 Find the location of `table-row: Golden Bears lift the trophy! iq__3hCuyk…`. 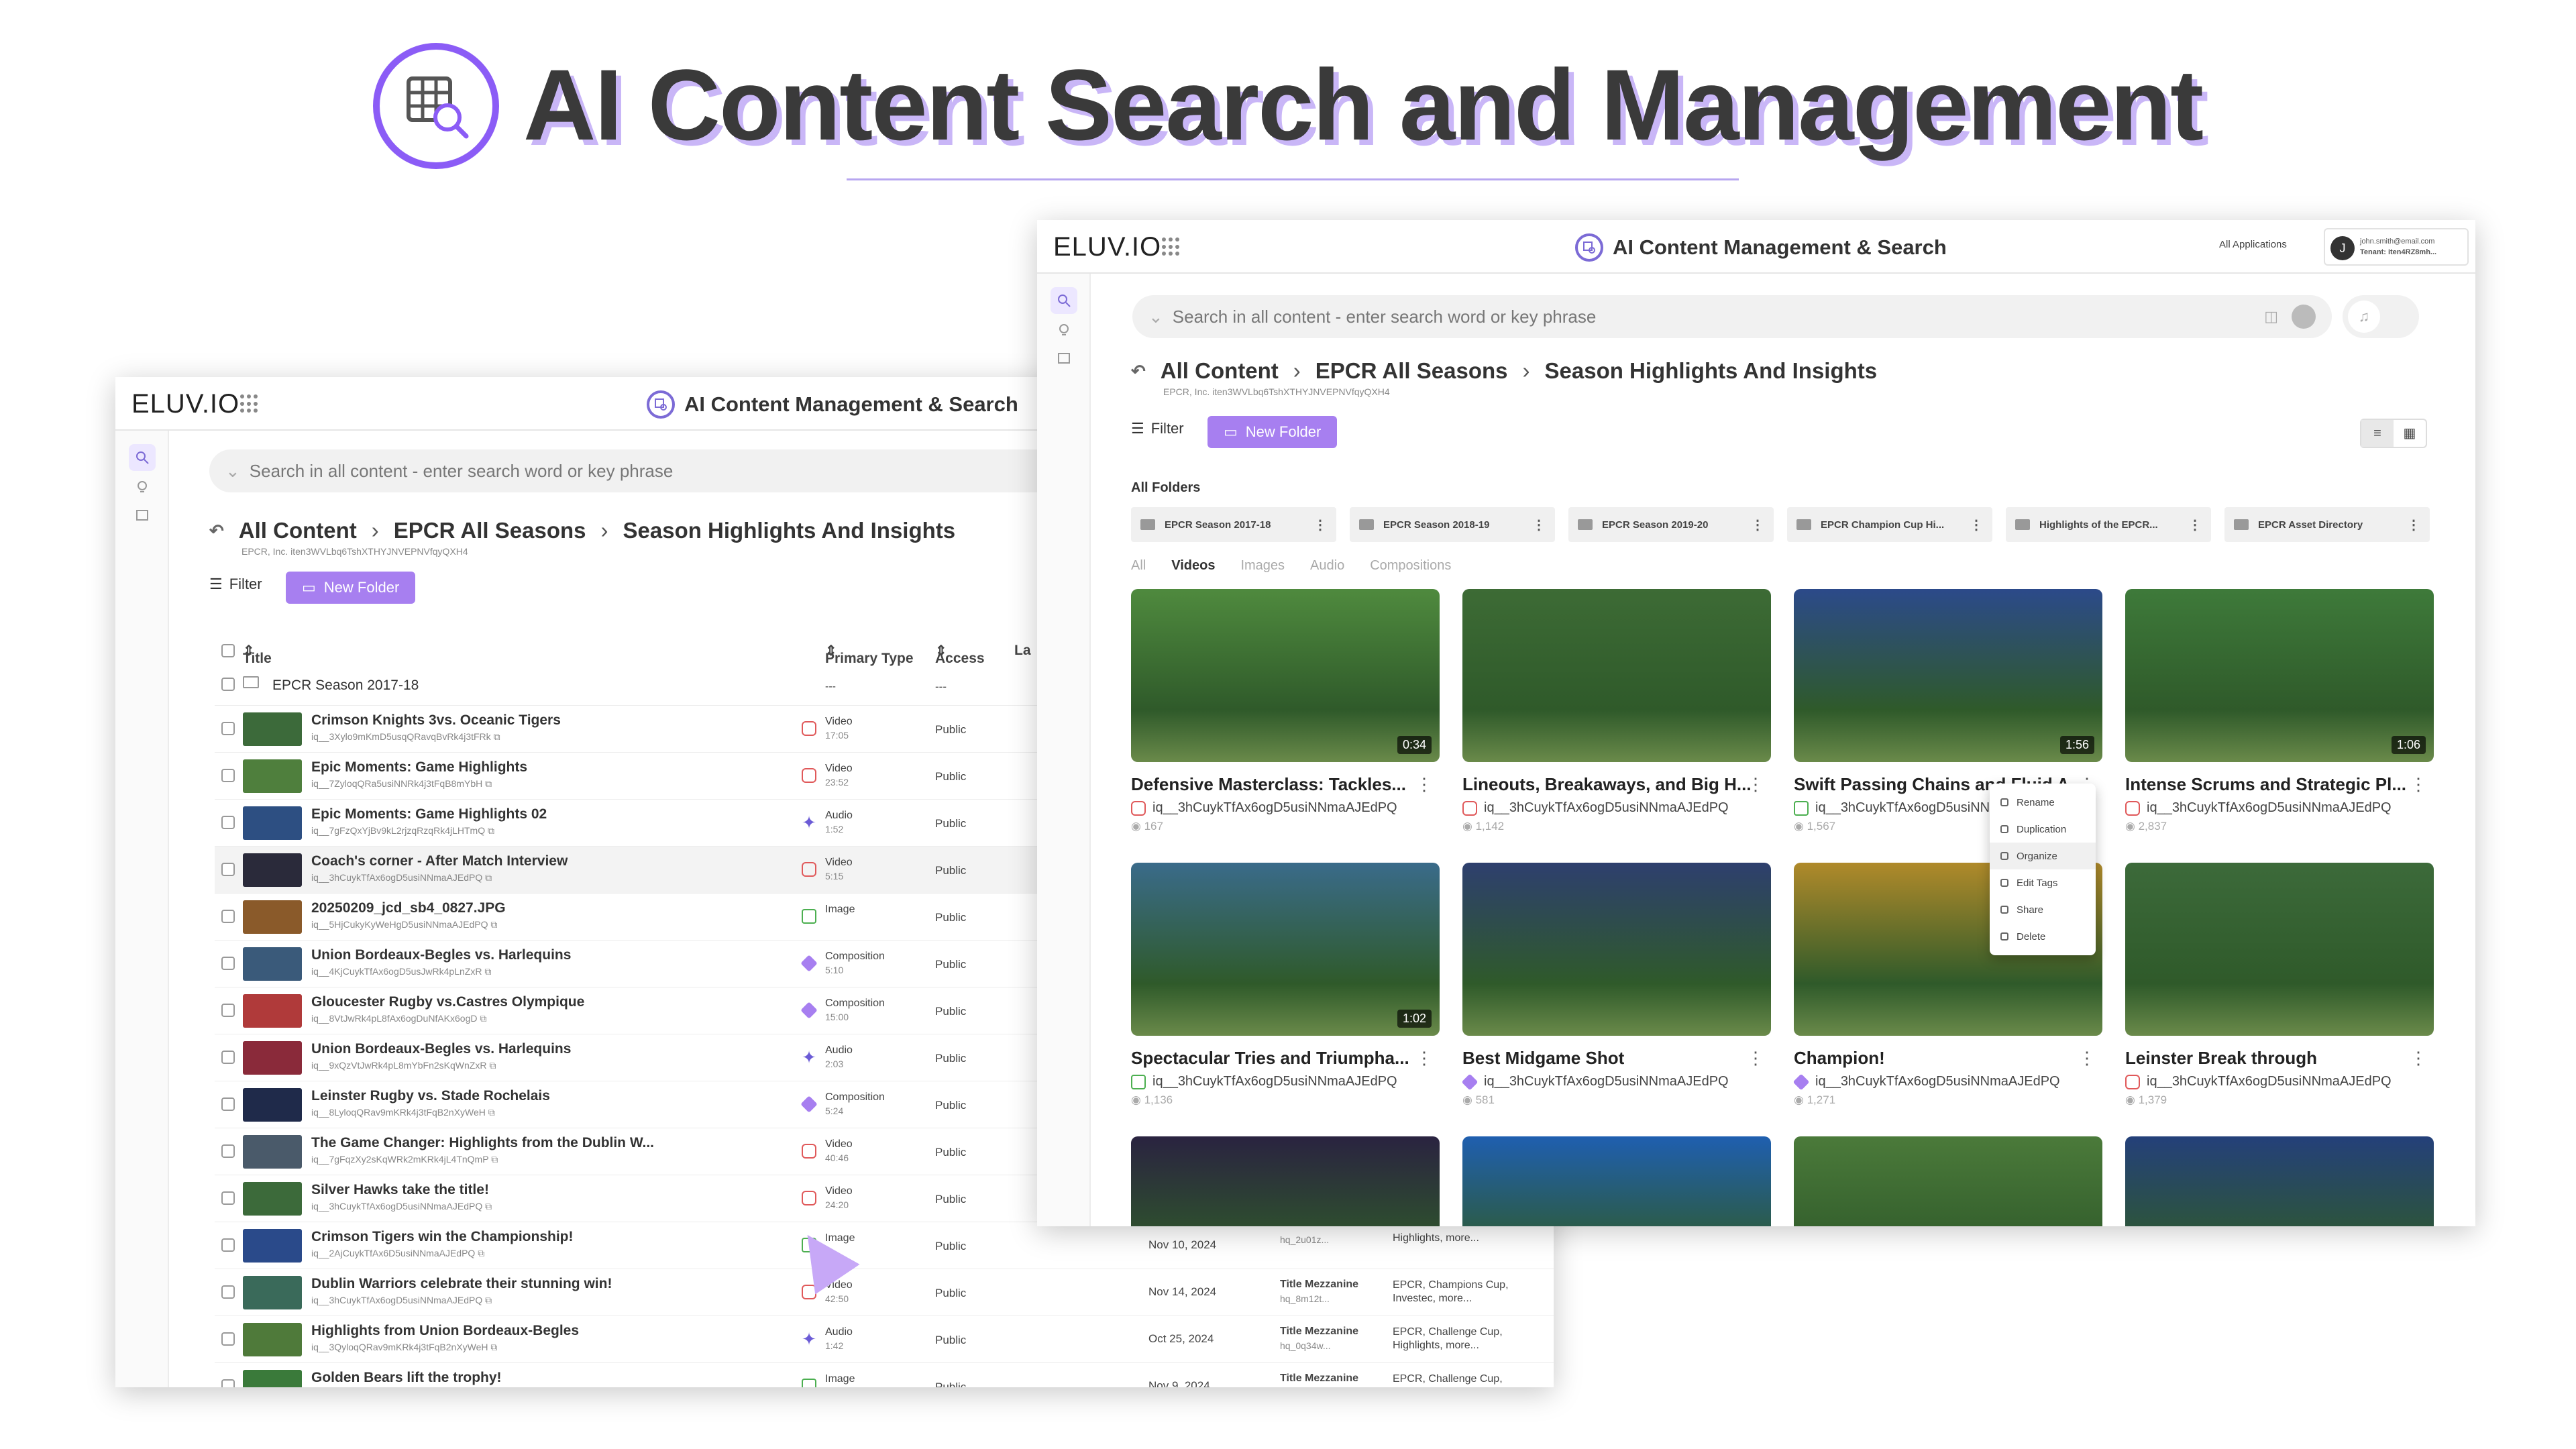

table-row: Golden Bears lift the trophy! iq__3hCuyk… is located at coordinates (884, 1375).